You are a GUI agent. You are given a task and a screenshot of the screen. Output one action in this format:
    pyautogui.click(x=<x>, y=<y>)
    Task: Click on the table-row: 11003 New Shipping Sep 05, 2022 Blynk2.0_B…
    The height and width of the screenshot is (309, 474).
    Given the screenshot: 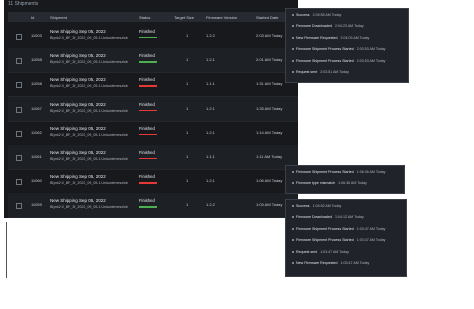 What is the action you would take?
    pyautogui.click(x=153, y=36)
    